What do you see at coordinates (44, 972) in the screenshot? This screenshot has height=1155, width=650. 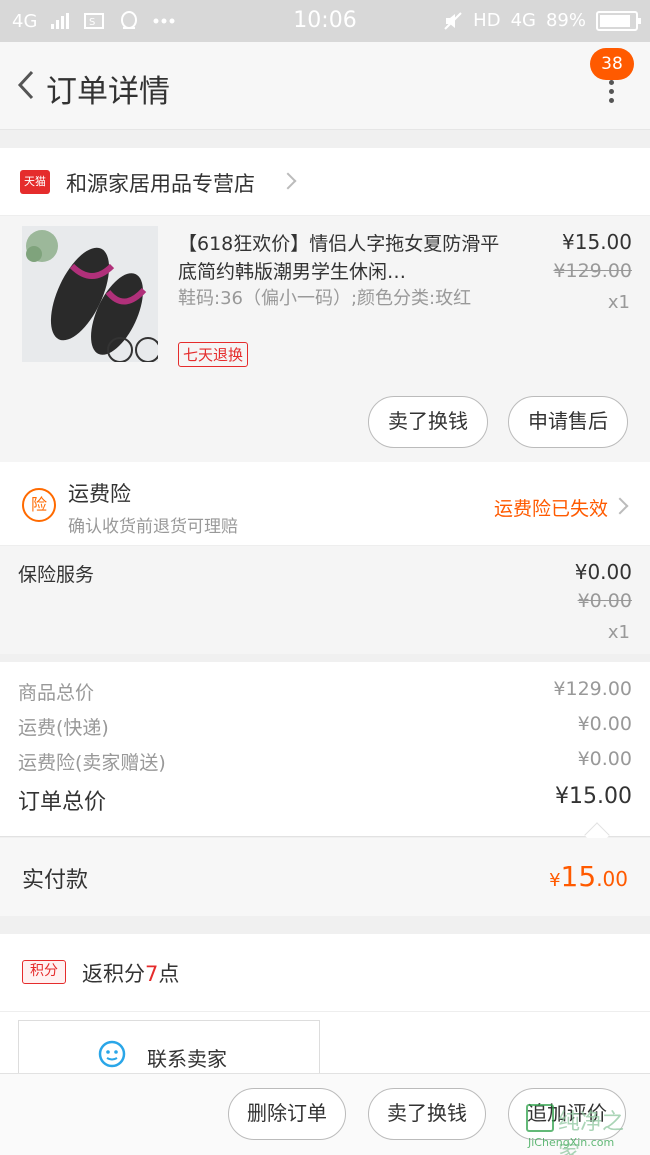 I see `points-icon: 积分` at bounding box center [44, 972].